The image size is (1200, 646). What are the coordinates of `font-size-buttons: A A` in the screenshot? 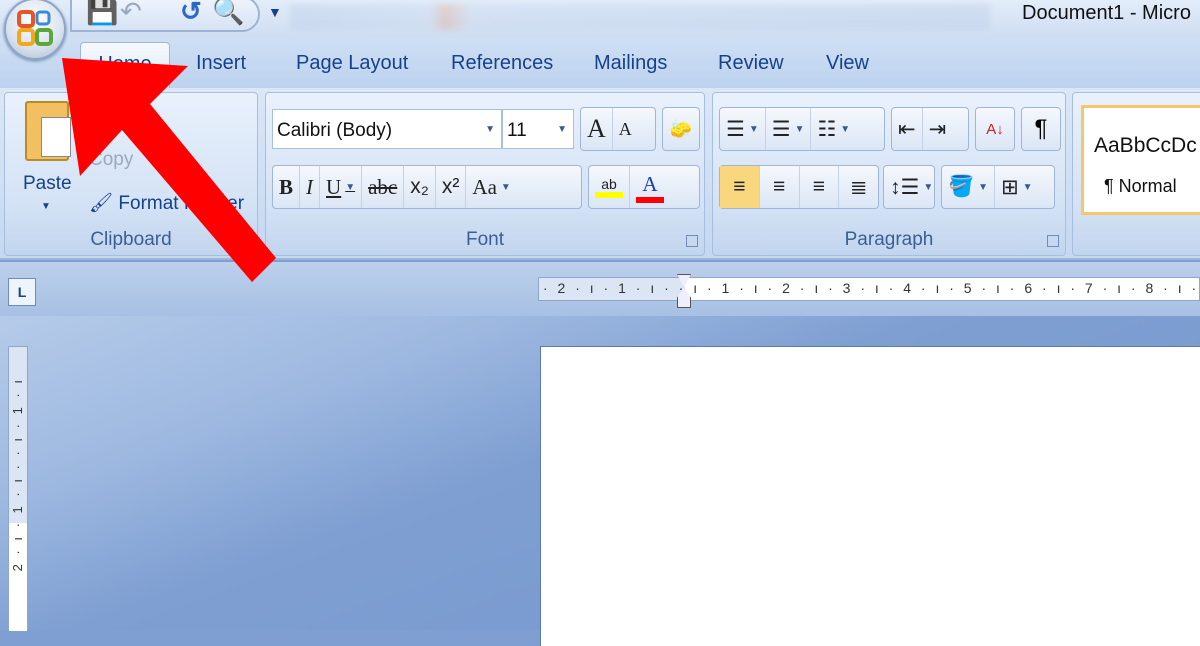 It's located at (618, 129).